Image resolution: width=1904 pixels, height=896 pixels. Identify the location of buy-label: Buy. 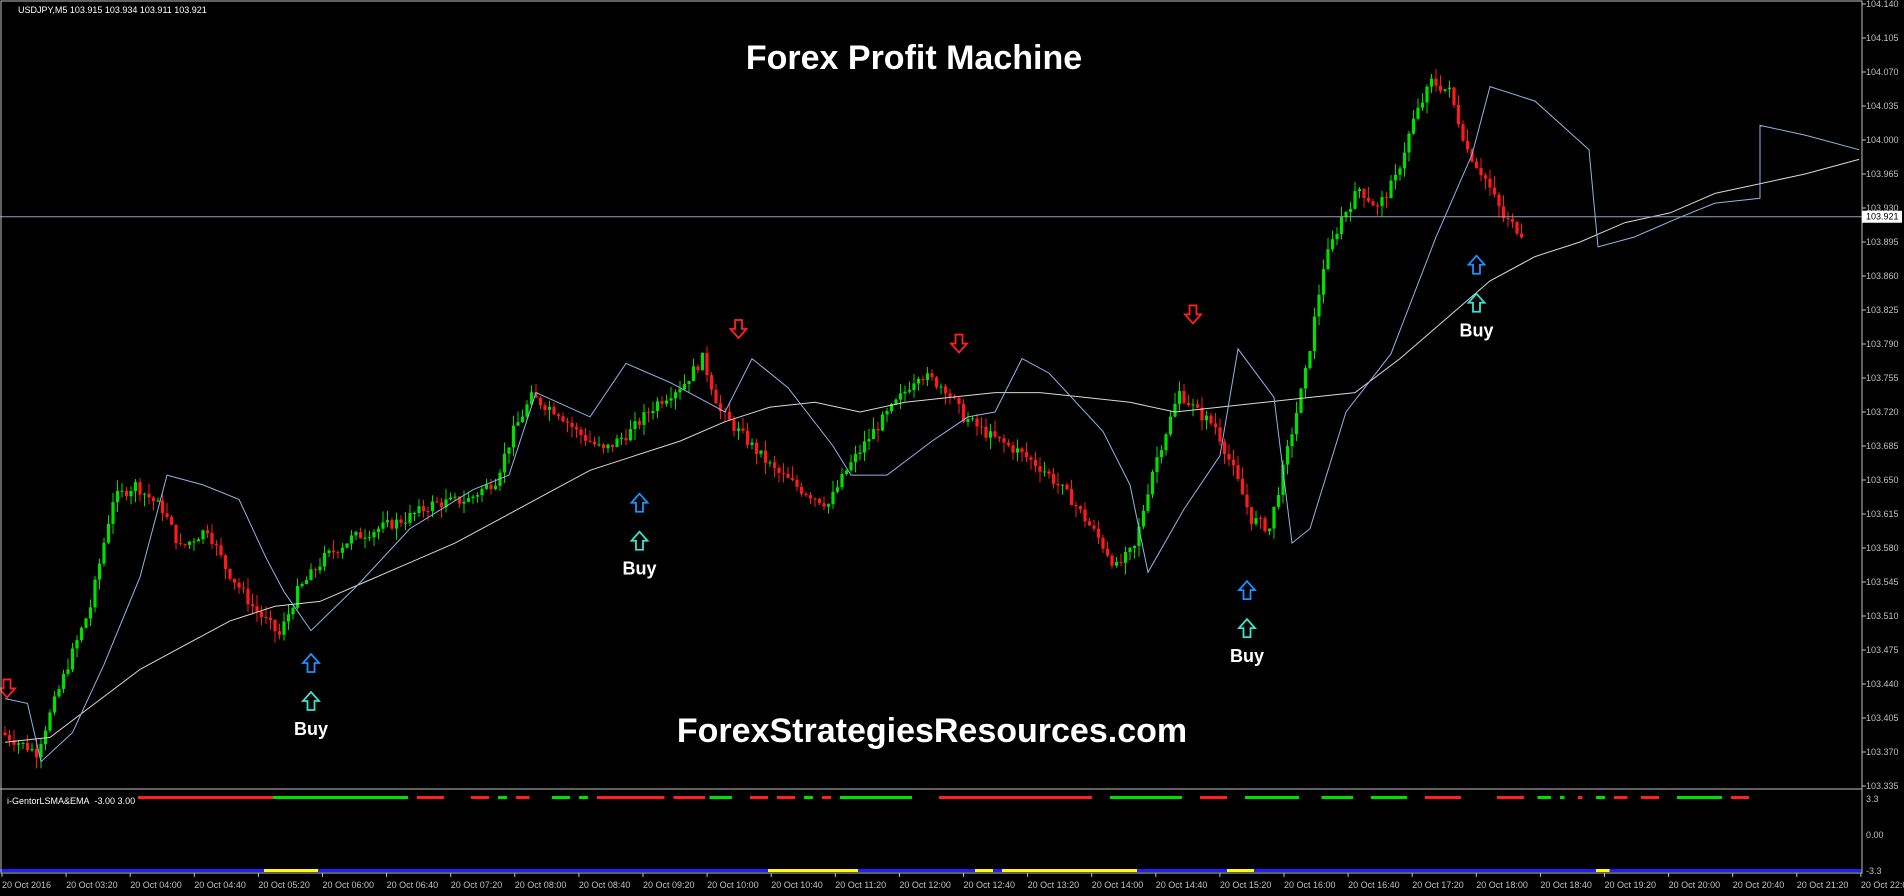
(311, 729).